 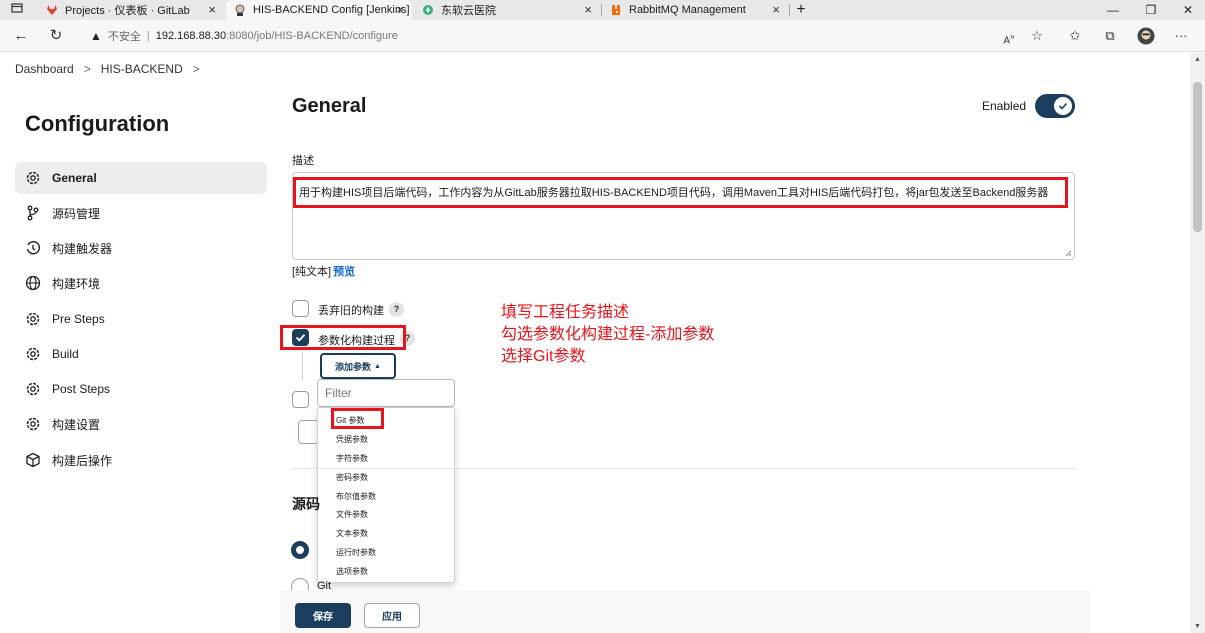 What do you see at coordinates (124, 37) in the screenshot?
I see `security-label: 不安全` at bounding box center [124, 37].